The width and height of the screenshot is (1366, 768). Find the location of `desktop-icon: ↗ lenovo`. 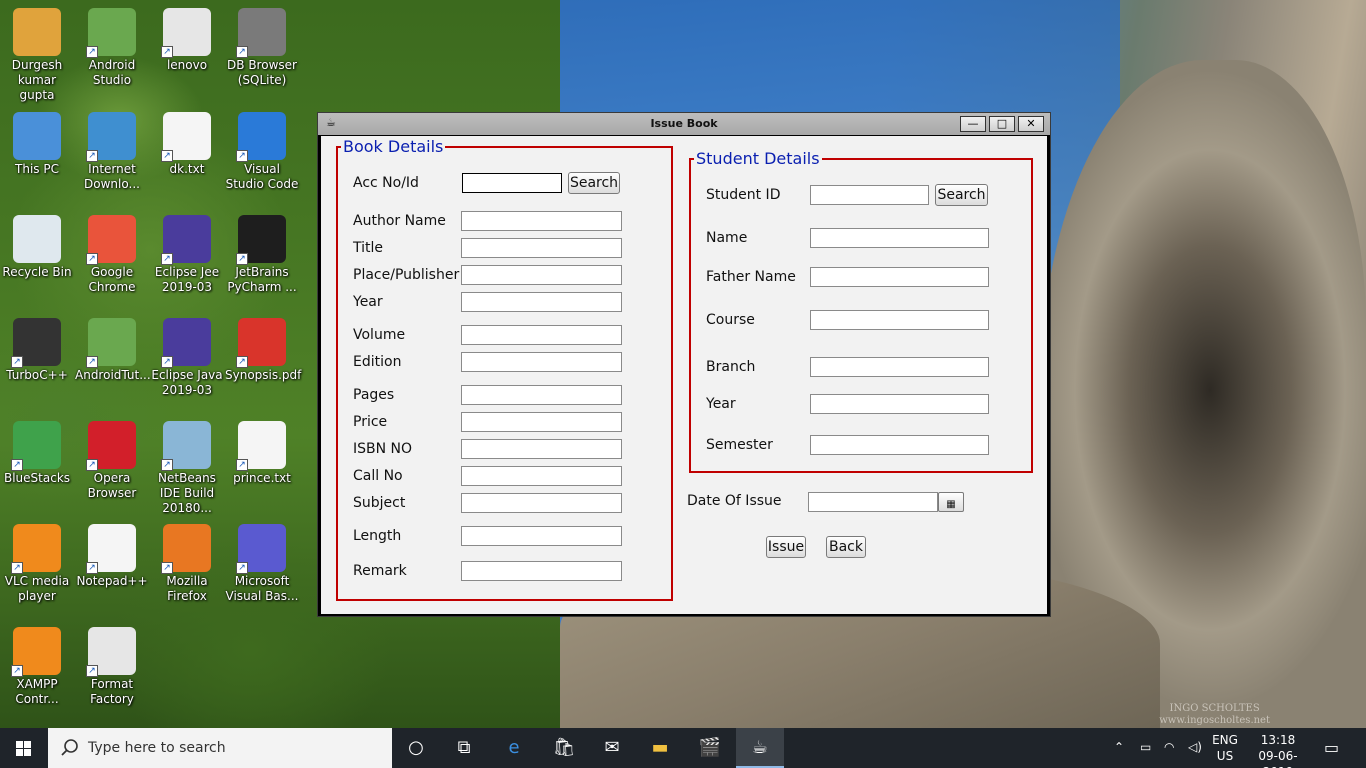

desktop-icon: ↗ lenovo is located at coordinates (187, 40).